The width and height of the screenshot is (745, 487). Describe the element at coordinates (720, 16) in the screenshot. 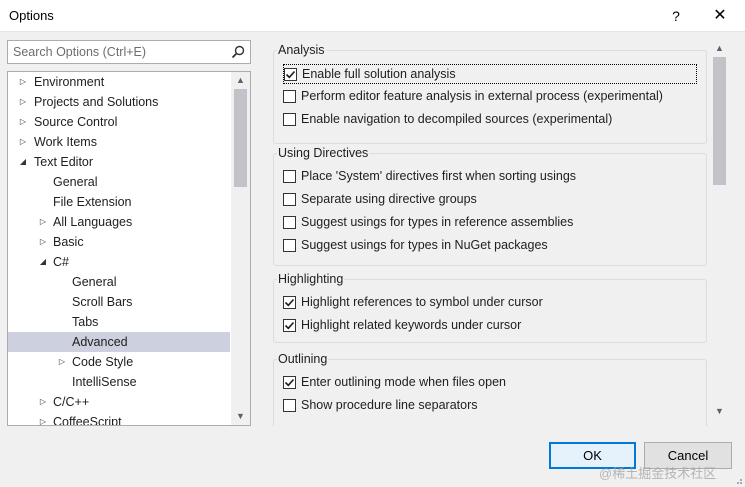

I see `close-button: ✕` at that location.